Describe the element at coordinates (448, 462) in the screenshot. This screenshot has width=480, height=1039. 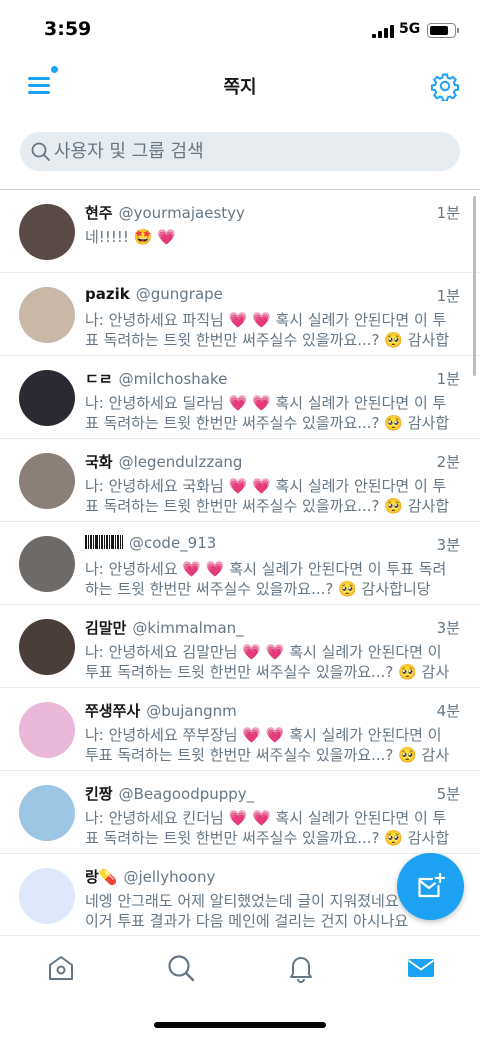
I see `message-time: 2분` at that location.